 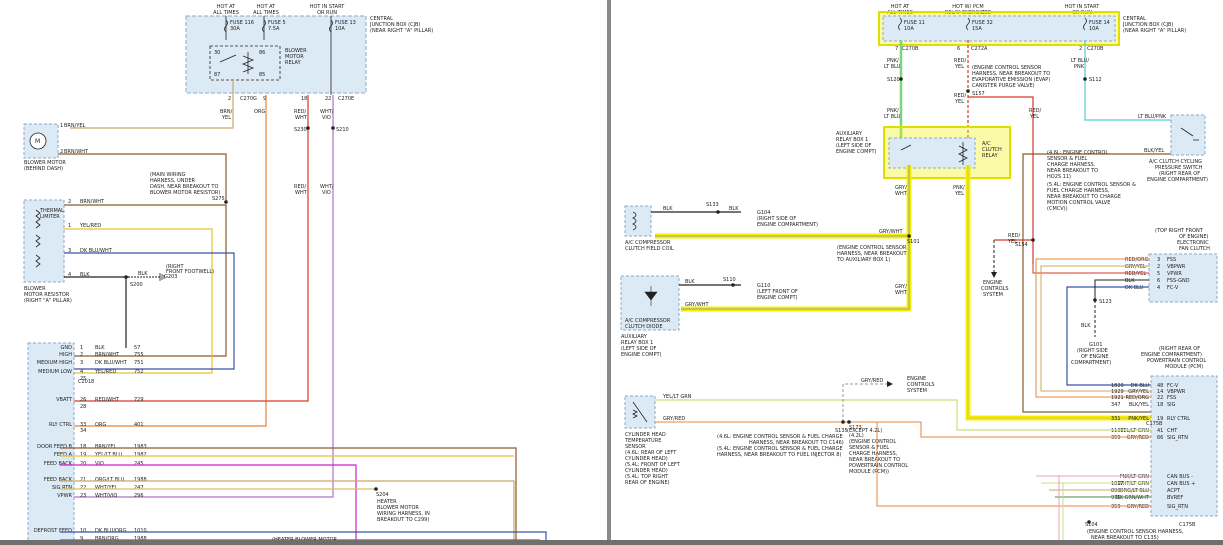 What do you see at coordinates (110, 531) in the screenshot?
I see `module-wire-color: DK BLU/ORG` at bounding box center [110, 531].